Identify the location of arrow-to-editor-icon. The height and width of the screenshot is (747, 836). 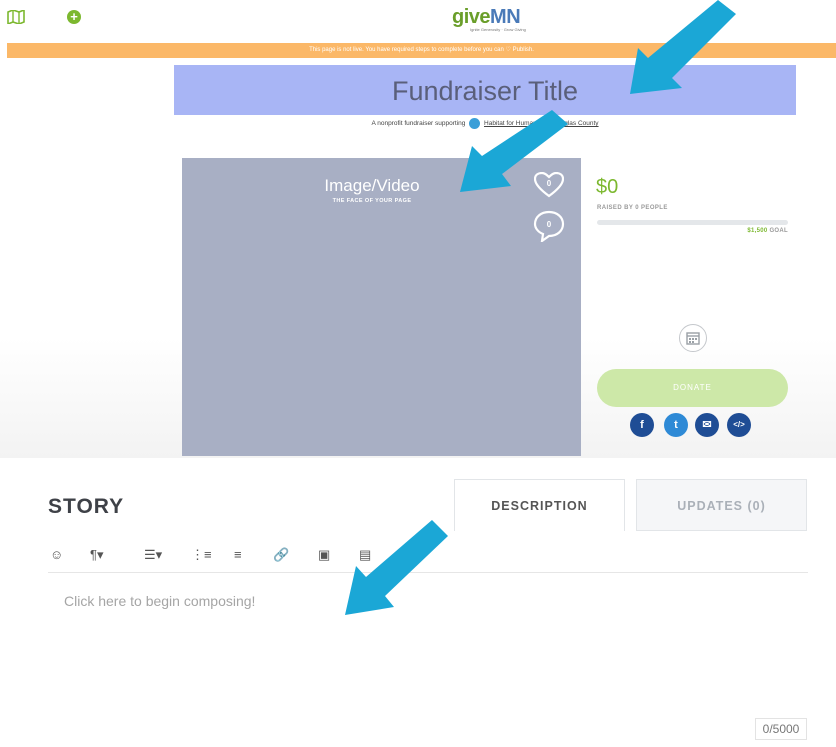
(396, 567).